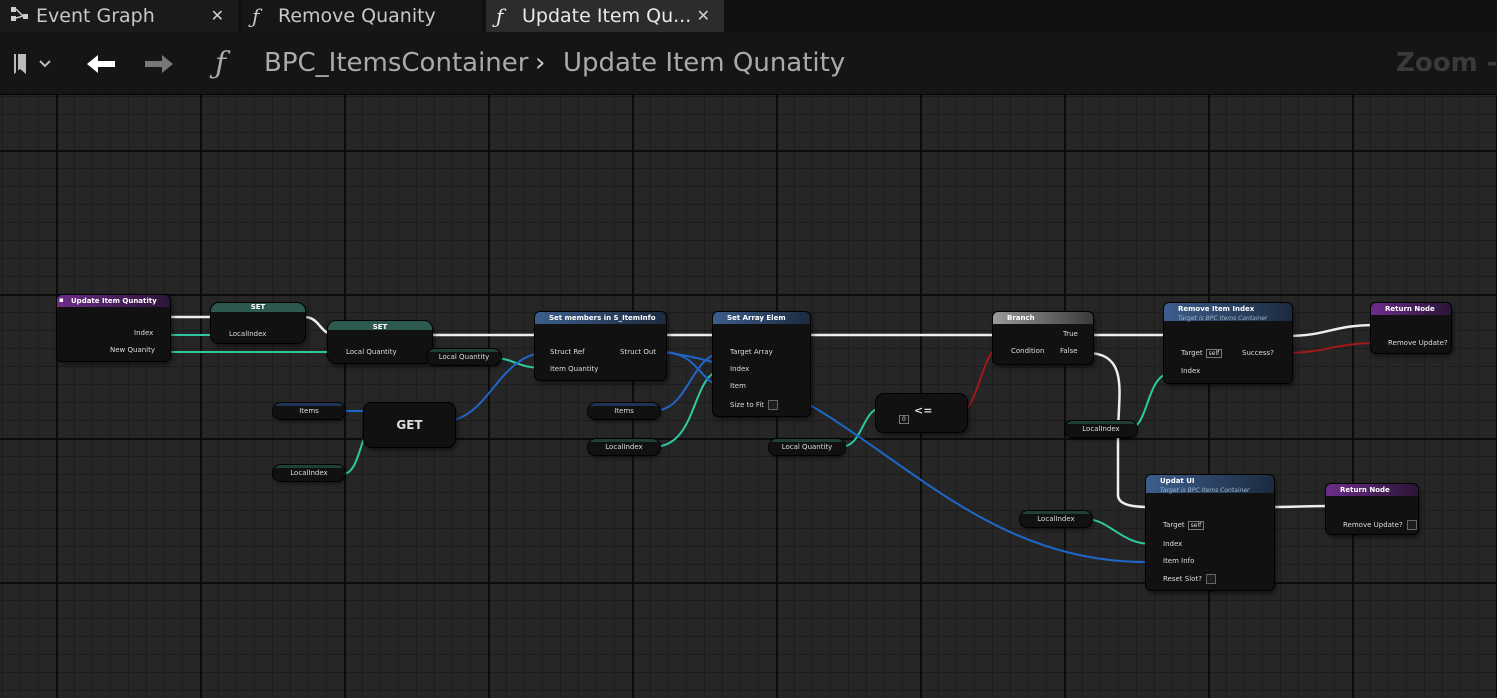 This screenshot has width=1497, height=698. What do you see at coordinates (1043, 338) in the screenshot?
I see `branch-node: Branch Condition True False` at bounding box center [1043, 338].